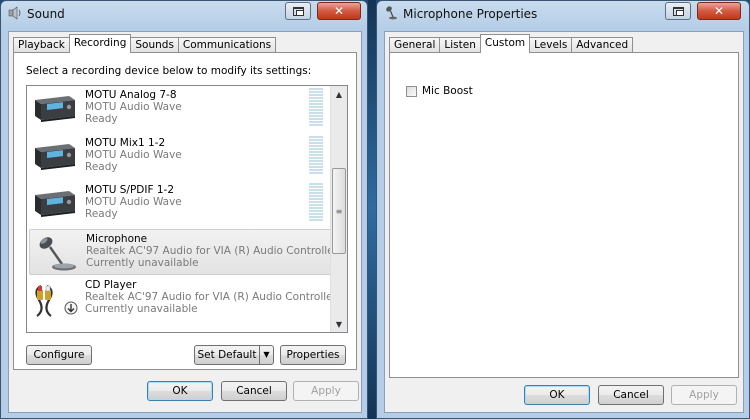  I want to click on tab-communications: Communications, so click(227, 45).